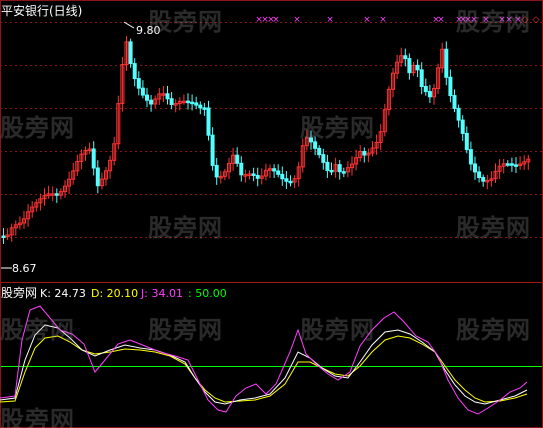 This screenshot has height=428, width=543. What do you see at coordinates (162, 293) in the screenshot?
I see `j-value: J: 34.01` at bounding box center [162, 293].